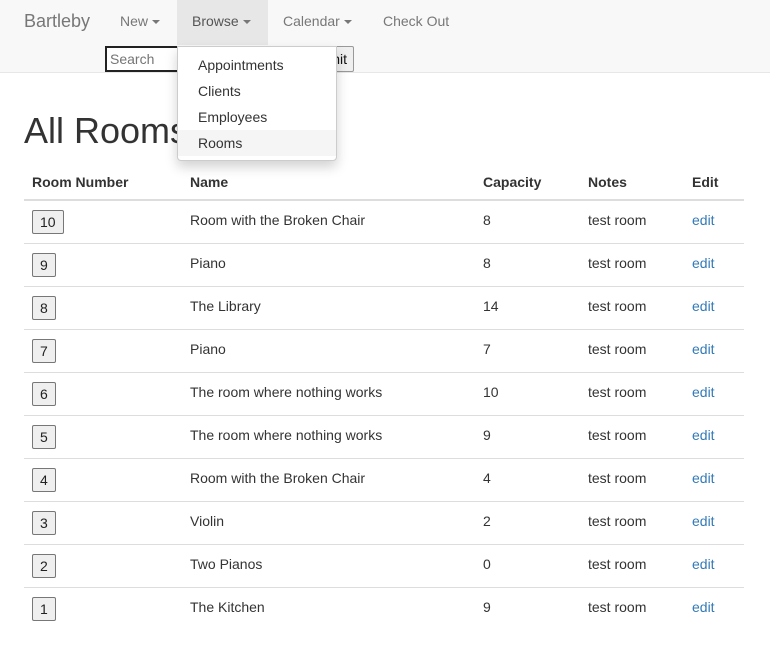 The width and height of the screenshot is (770, 647). I want to click on table-row: 3 Violin 2 test room edit, so click(384, 522).